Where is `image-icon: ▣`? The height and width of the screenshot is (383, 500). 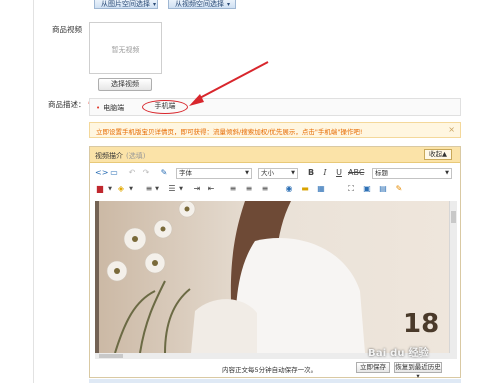 image-icon: ▣ is located at coordinates (367, 189).